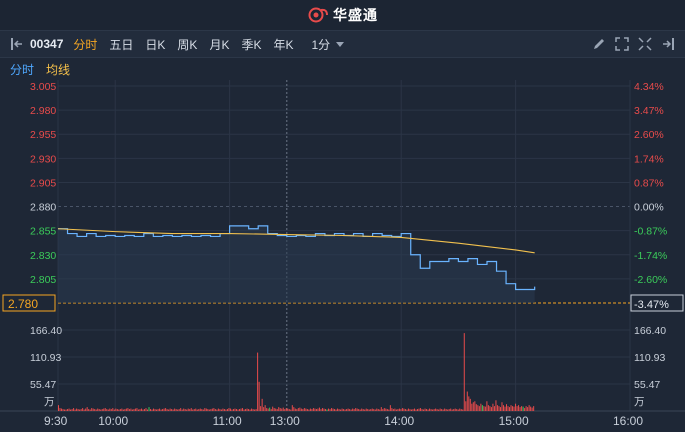 This screenshot has width=685, height=432. What do you see at coordinates (43, 208) in the screenshot?
I see `y-axis-label-left: 2.880` at bounding box center [43, 208].